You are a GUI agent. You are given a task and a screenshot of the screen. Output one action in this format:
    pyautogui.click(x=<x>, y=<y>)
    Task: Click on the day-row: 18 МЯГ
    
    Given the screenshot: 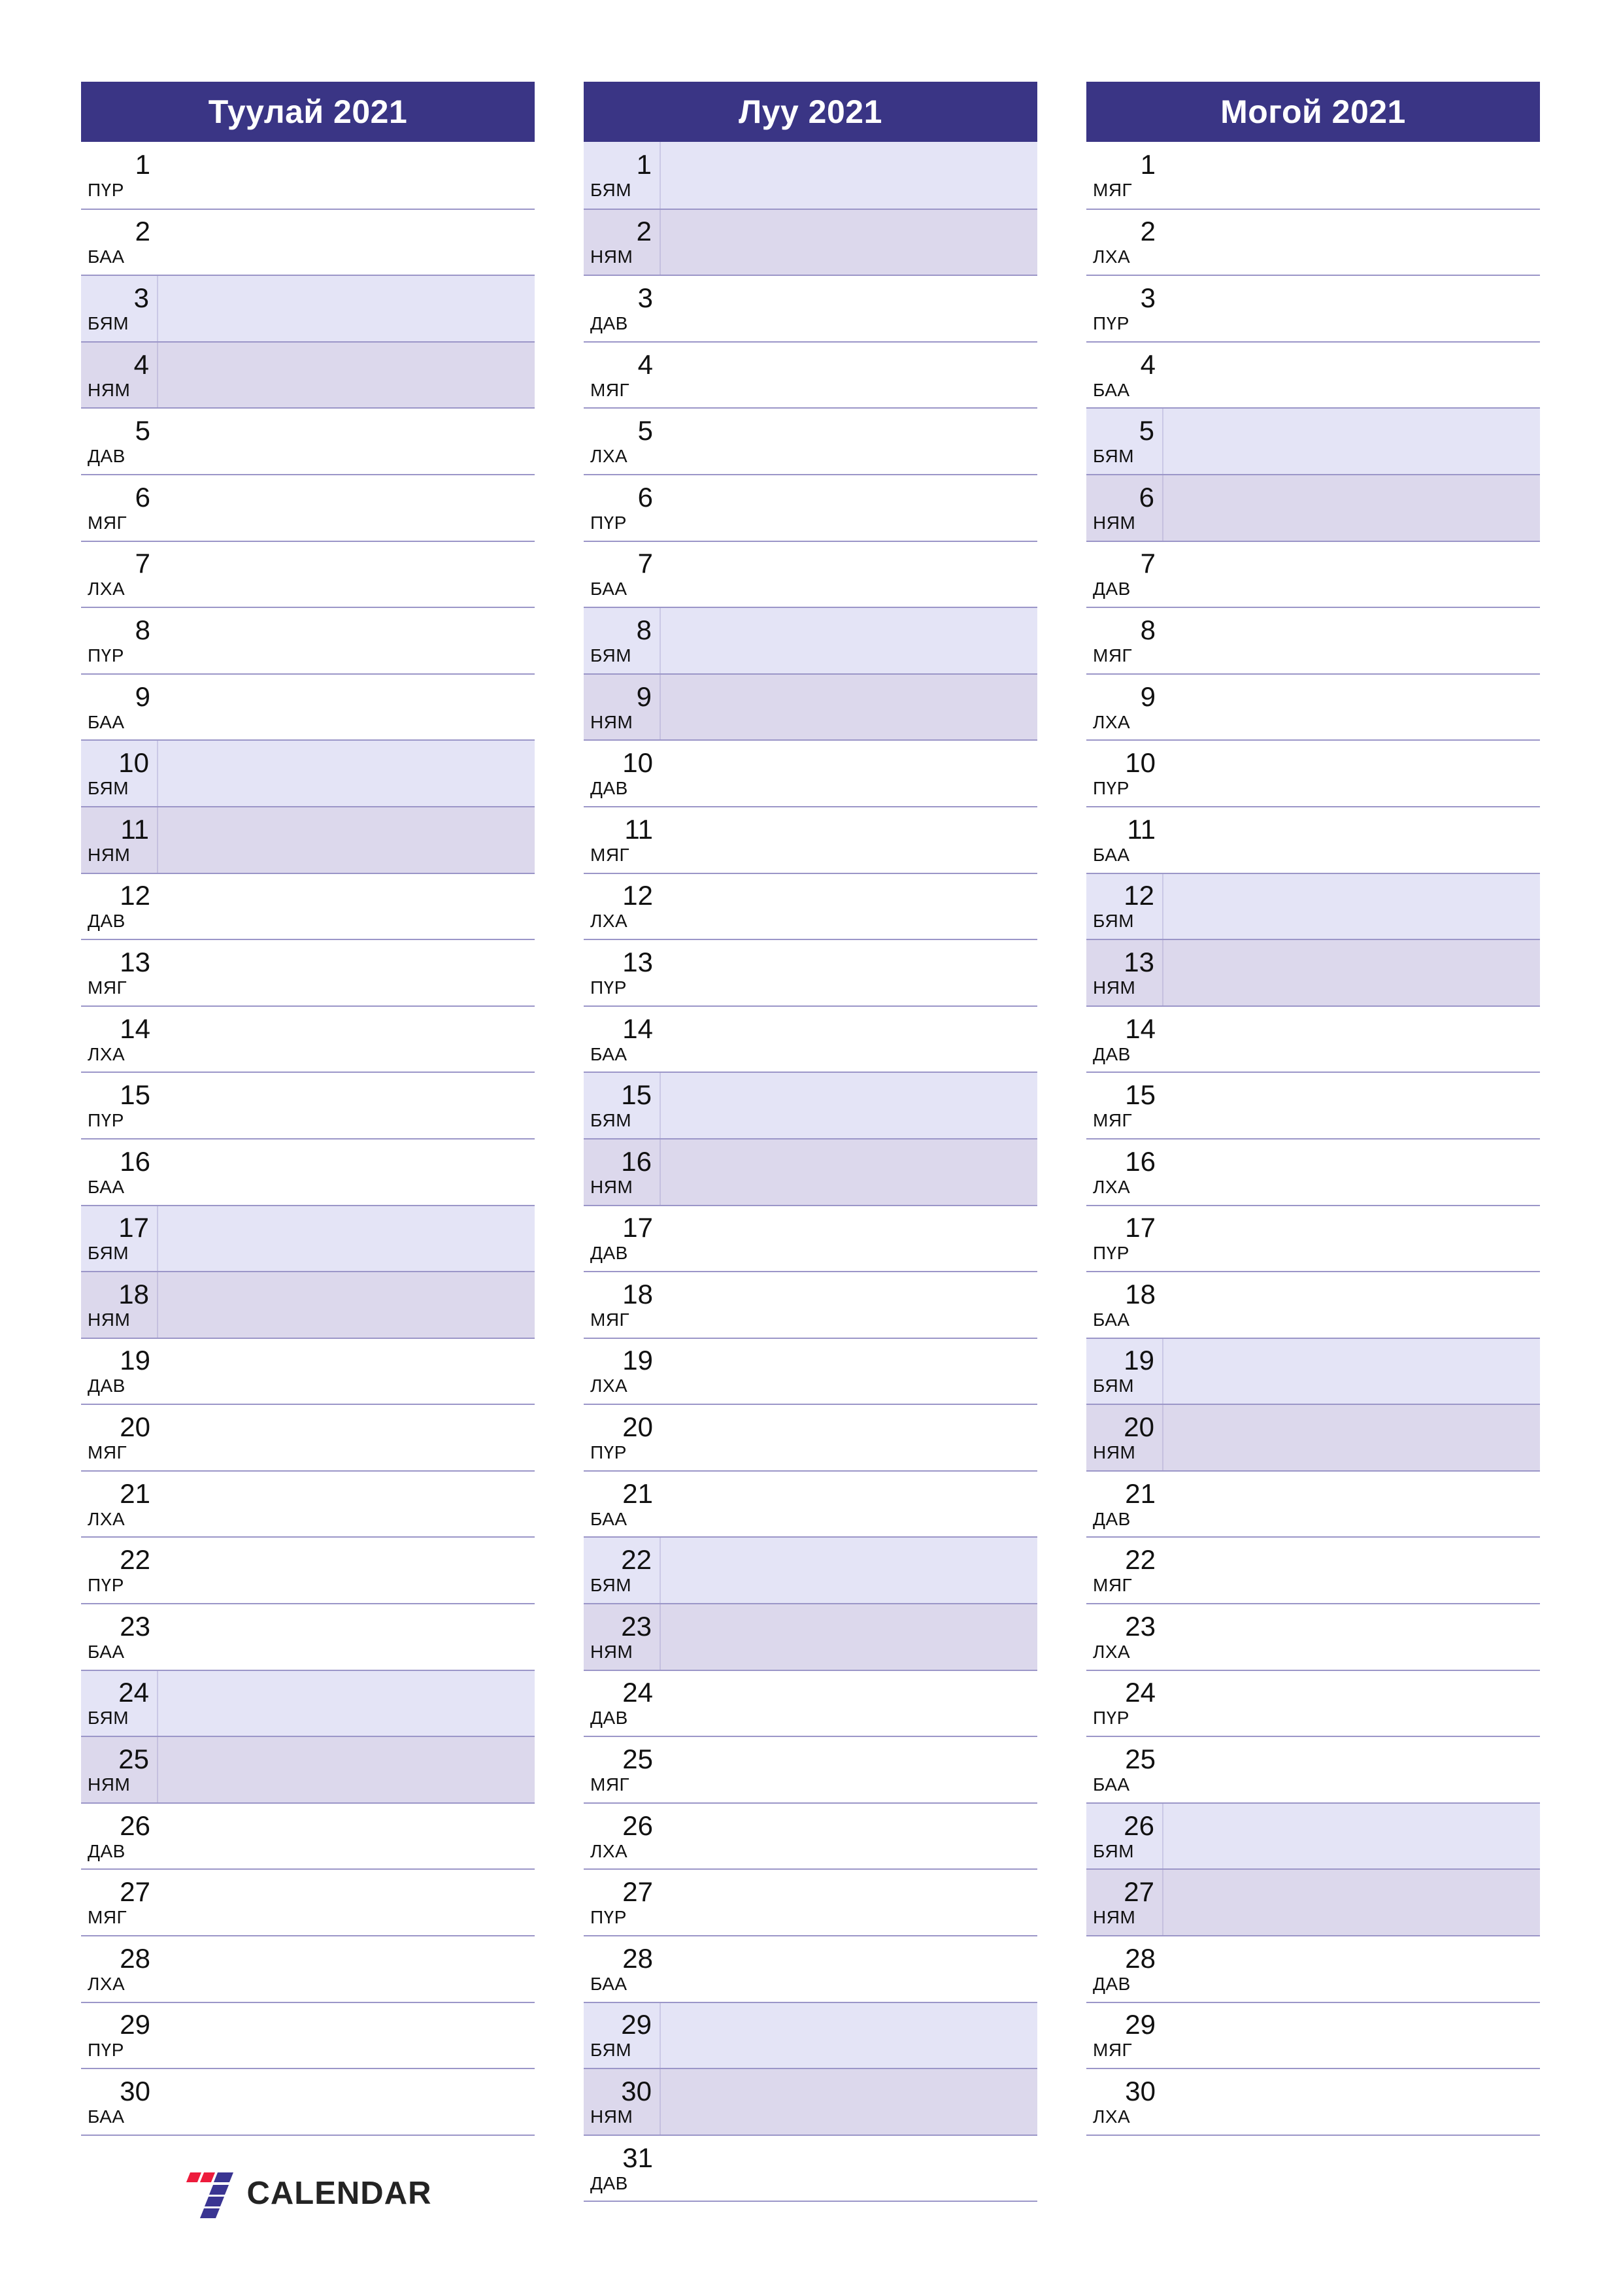 What is the action you would take?
    pyautogui.click(x=811, y=1305)
    